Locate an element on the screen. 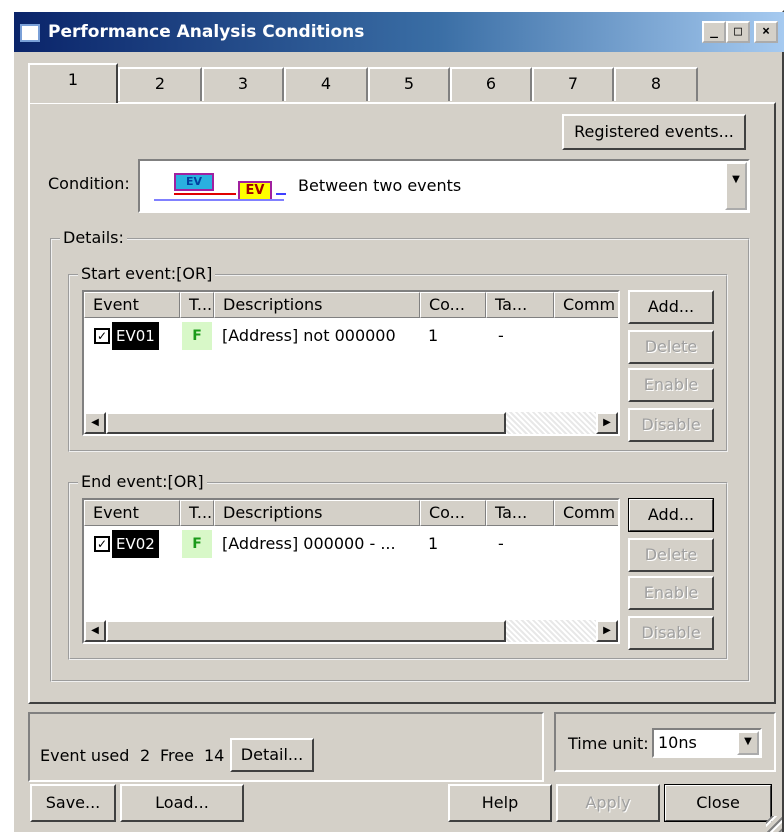 Image resolution: width=784 pixels, height=832 pixels. time-unit-panel: Time unit: 10ns ▼ is located at coordinates (665, 742).